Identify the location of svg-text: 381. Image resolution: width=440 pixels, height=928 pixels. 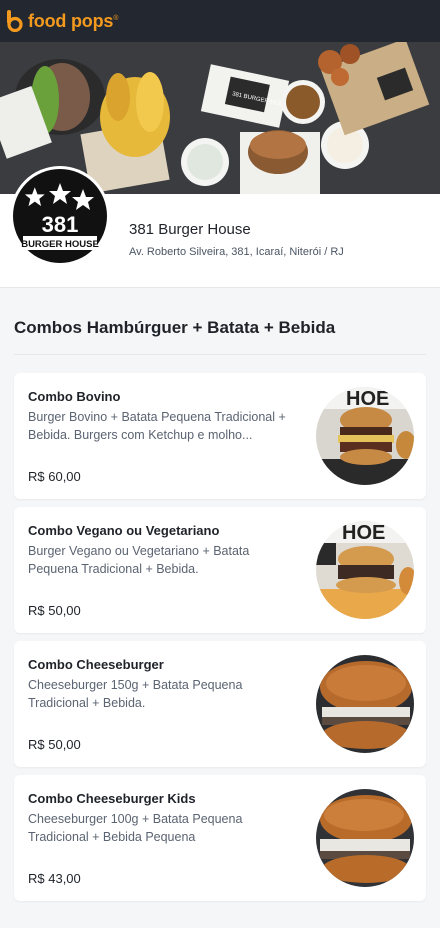
(60, 224).